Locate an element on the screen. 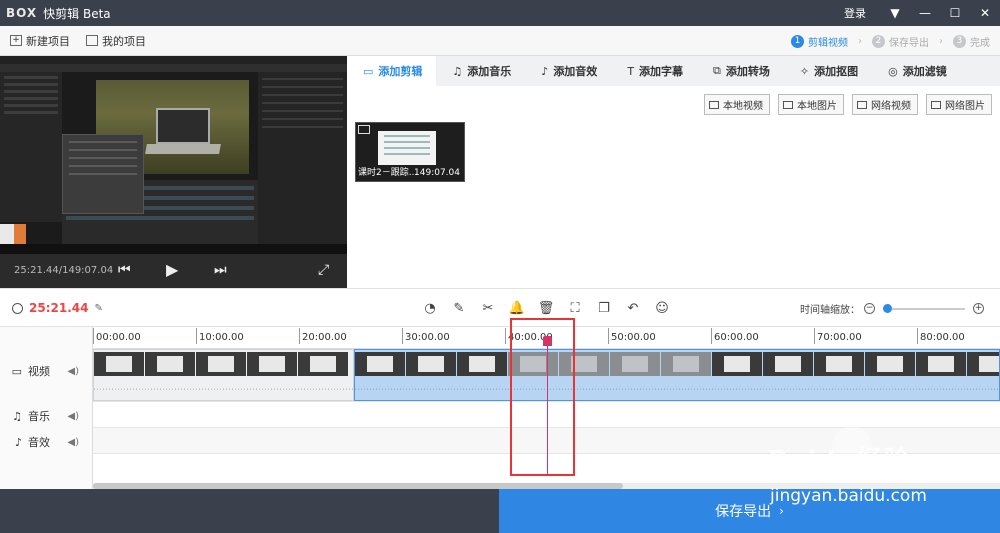 Image resolution: width=1000 pixels, height=533 pixels. close-icon: ✕ is located at coordinates (985, 13).